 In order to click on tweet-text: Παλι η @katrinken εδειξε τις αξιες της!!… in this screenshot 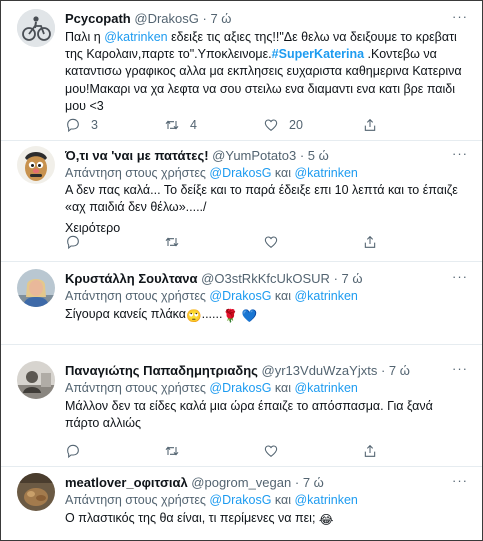, I will do `click(266, 72)`.